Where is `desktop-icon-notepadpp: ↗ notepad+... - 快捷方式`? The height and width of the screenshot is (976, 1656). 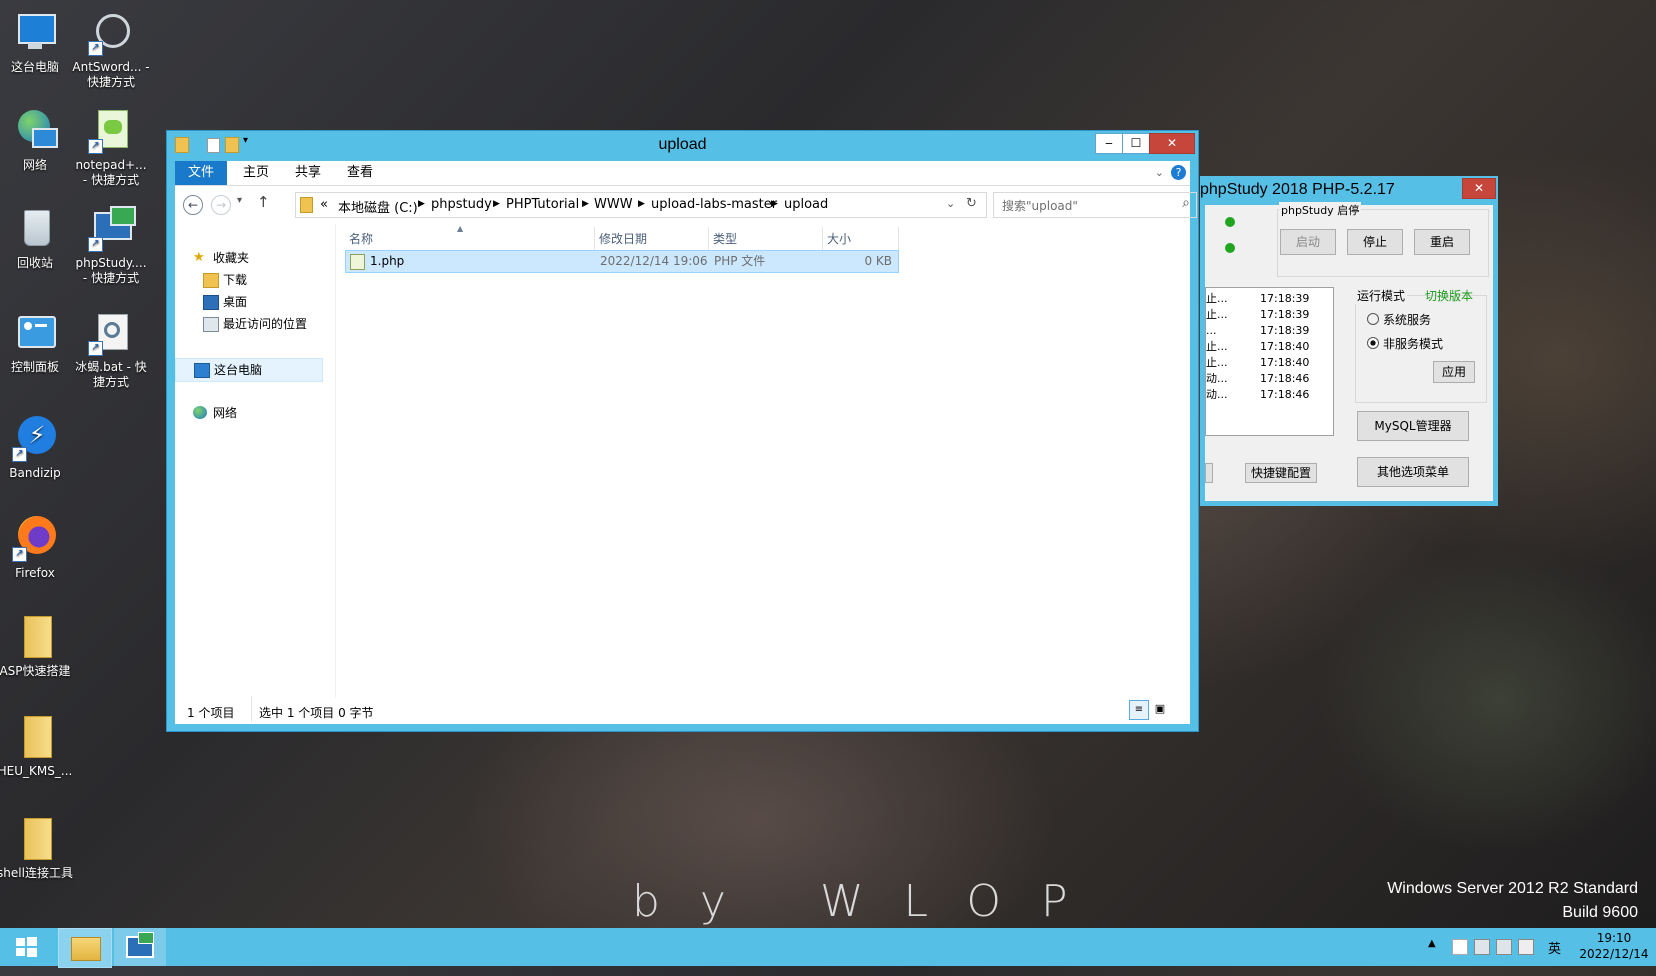
desktop-icon-notepadpp: ↗ notepad+... - 快捷方式 is located at coordinates (111, 148).